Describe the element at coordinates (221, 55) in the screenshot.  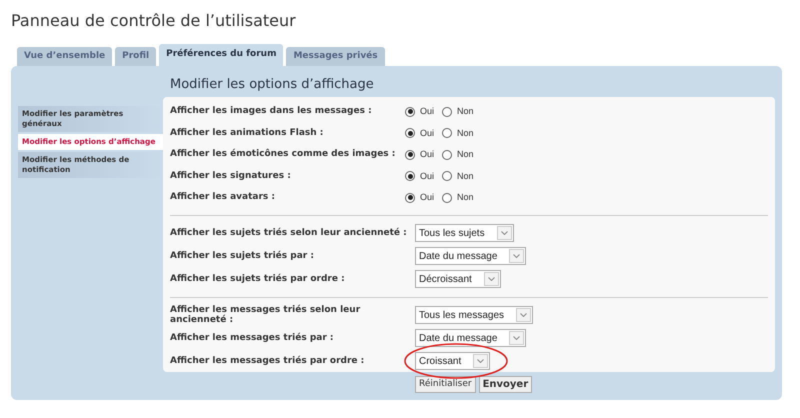
I see `tab: Préférences du forum` at that location.